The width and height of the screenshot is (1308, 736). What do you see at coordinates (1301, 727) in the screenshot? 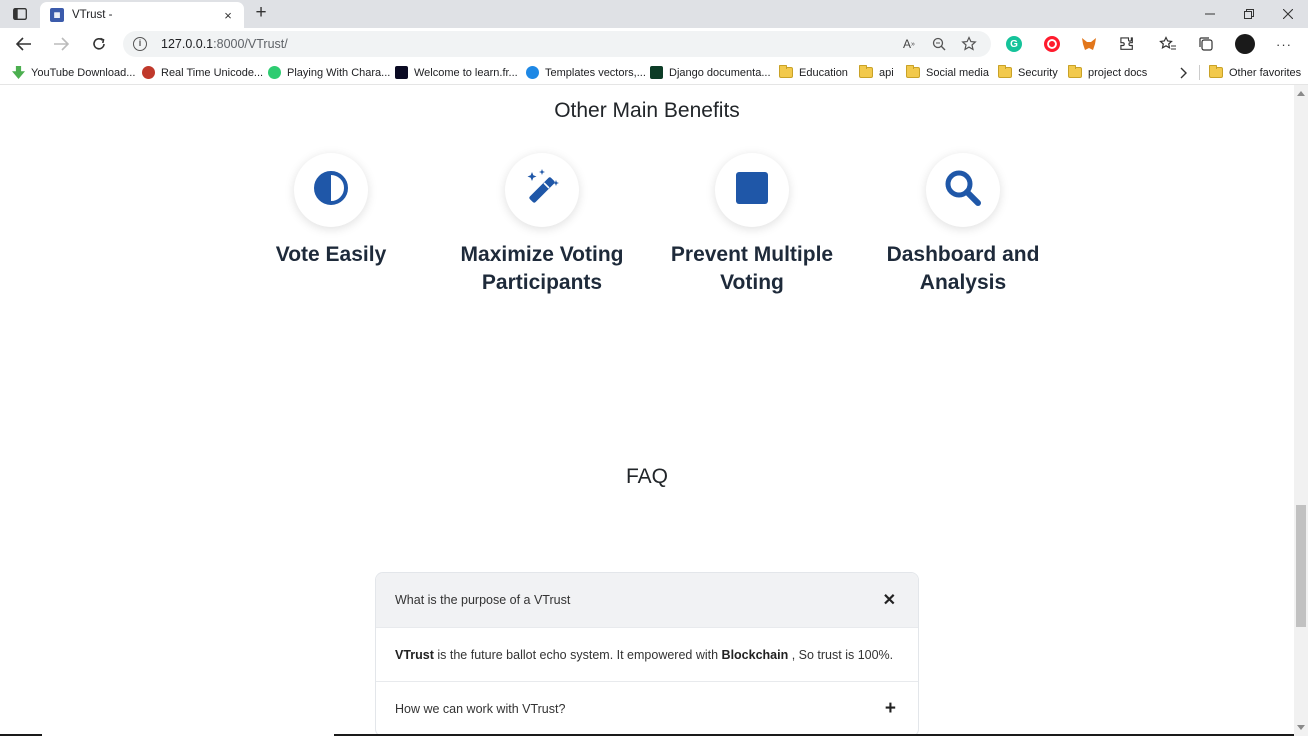
I see `scroll-down-icon` at bounding box center [1301, 727].